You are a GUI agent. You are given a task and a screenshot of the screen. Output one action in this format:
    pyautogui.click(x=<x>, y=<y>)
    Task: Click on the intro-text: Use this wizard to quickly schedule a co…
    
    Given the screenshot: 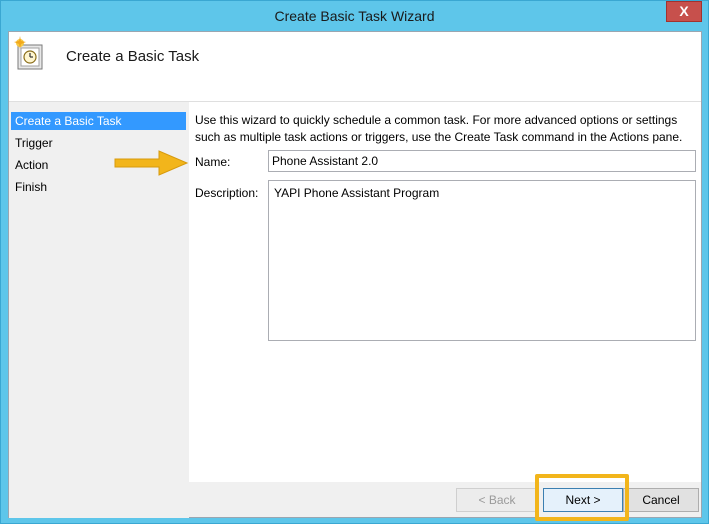 What is the action you would take?
    pyautogui.click(x=445, y=129)
    